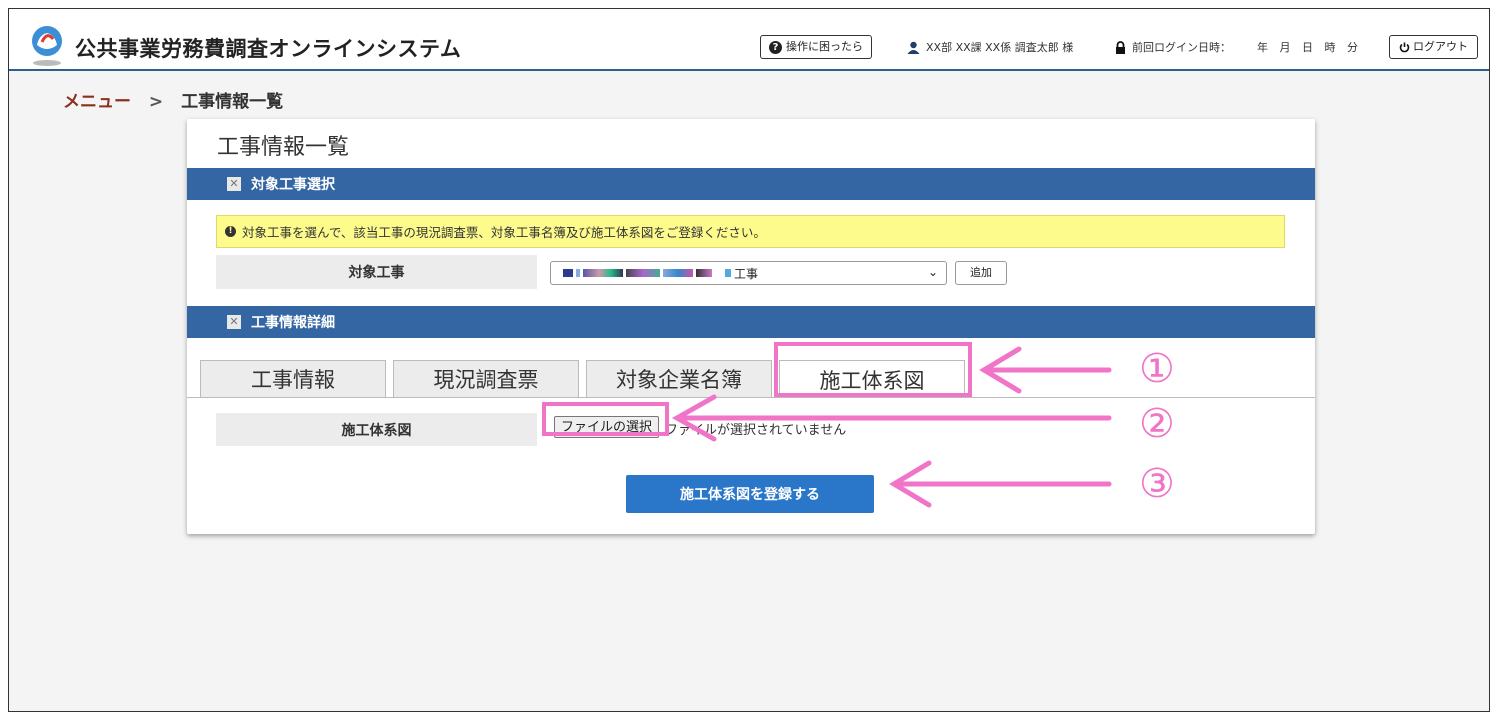 The height and width of the screenshot is (724, 1500). I want to click on annotation-number-3: ③, so click(1157, 484).